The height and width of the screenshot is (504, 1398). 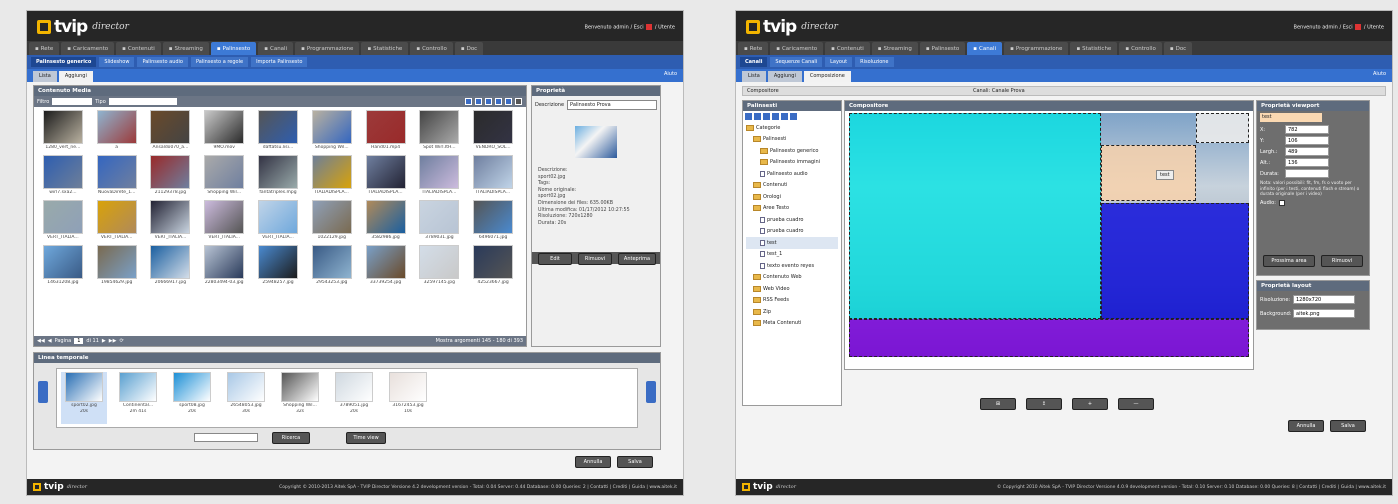 I want to click on media-thumb: fantatriples.mpg, so click(x=278, y=175).